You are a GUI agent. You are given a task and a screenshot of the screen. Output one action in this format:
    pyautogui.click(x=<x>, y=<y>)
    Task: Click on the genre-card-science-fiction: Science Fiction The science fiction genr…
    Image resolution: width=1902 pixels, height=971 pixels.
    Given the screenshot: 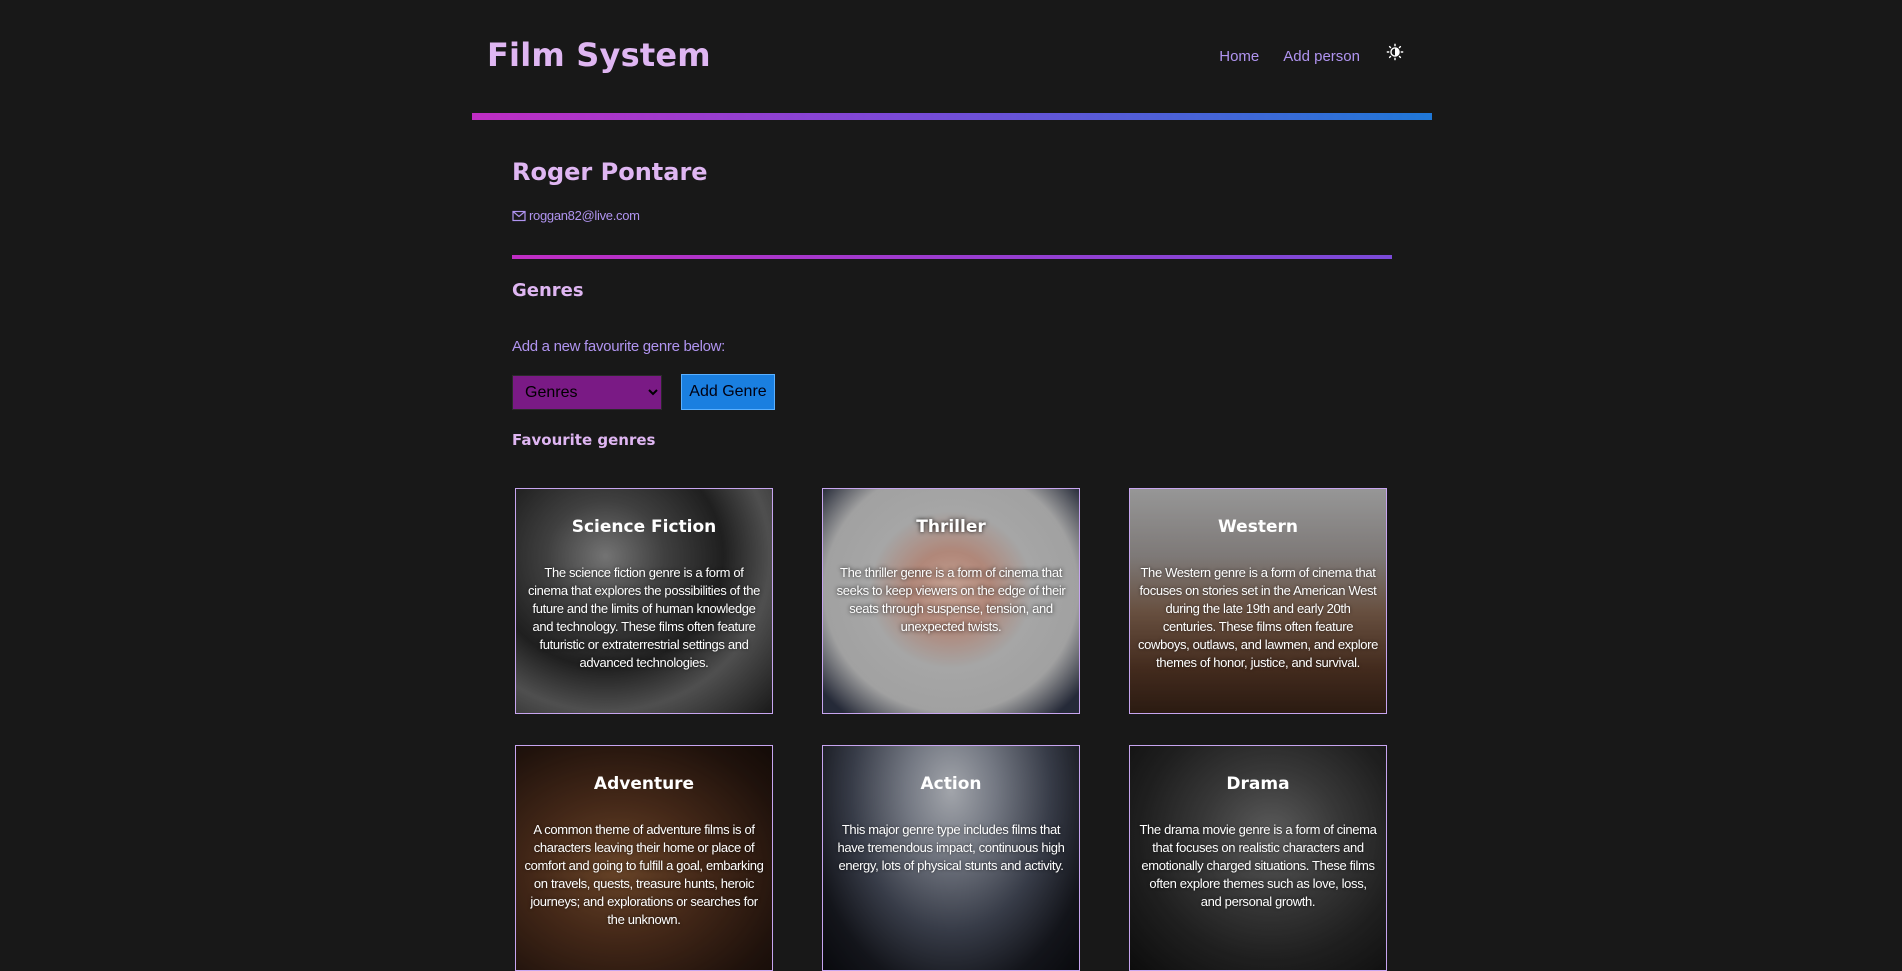 What is the action you would take?
    pyautogui.click(x=644, y=601)
    